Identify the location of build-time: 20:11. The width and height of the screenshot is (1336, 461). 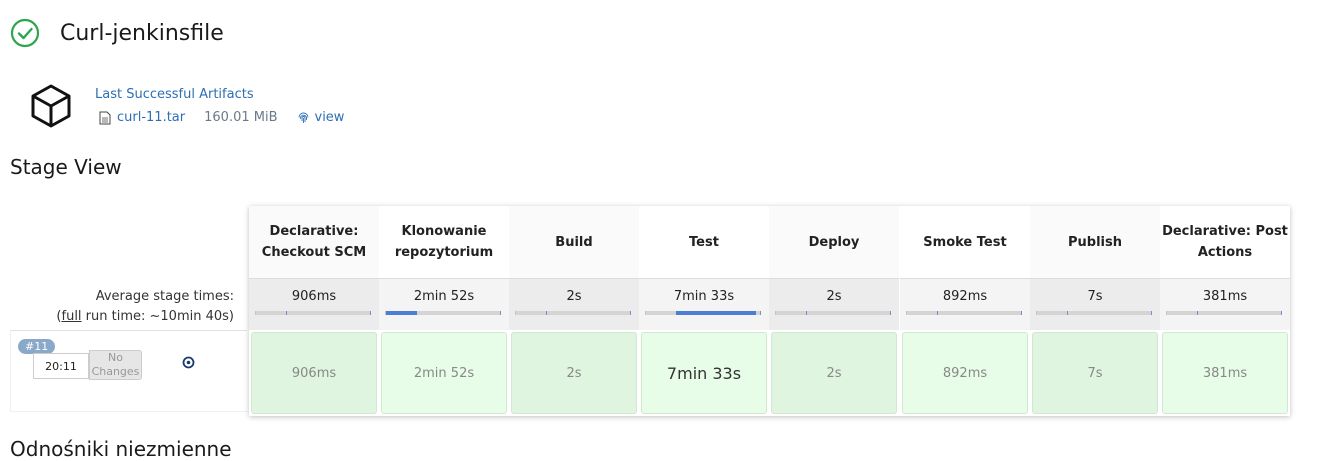
(61, 366).